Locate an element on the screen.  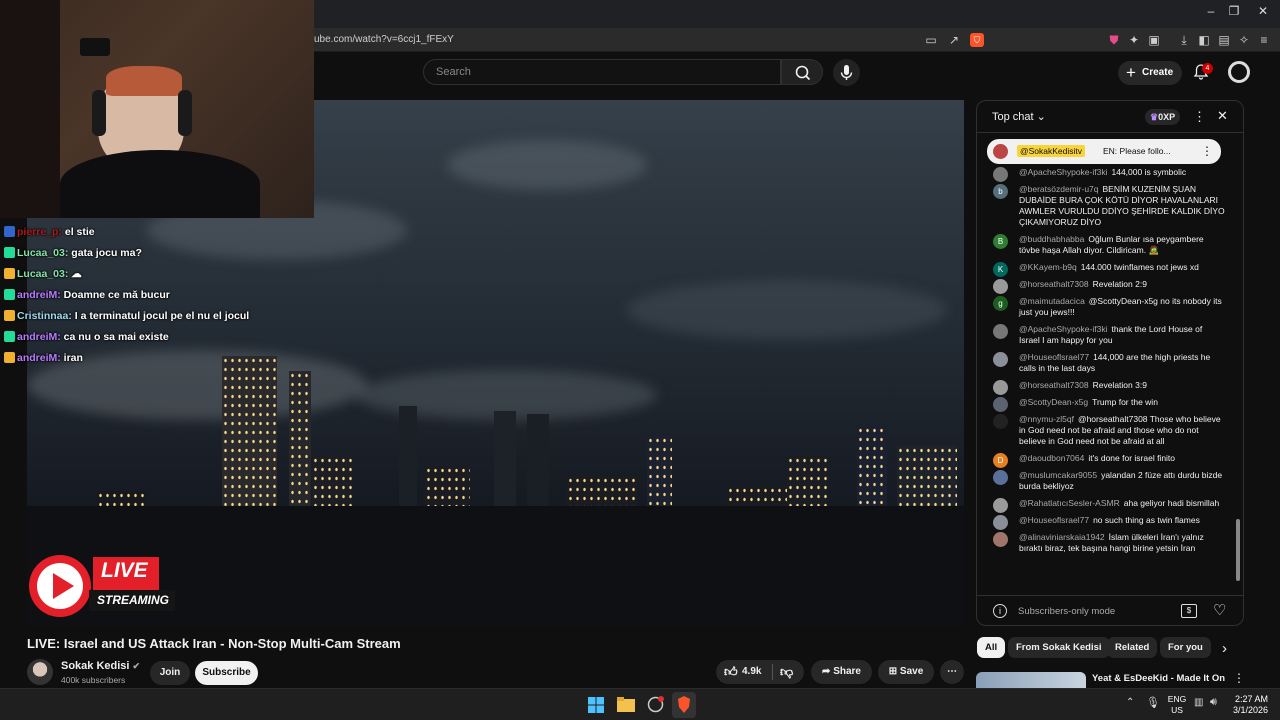
chat-username: @buddhabhabba is located at coordinates (1051, 239).